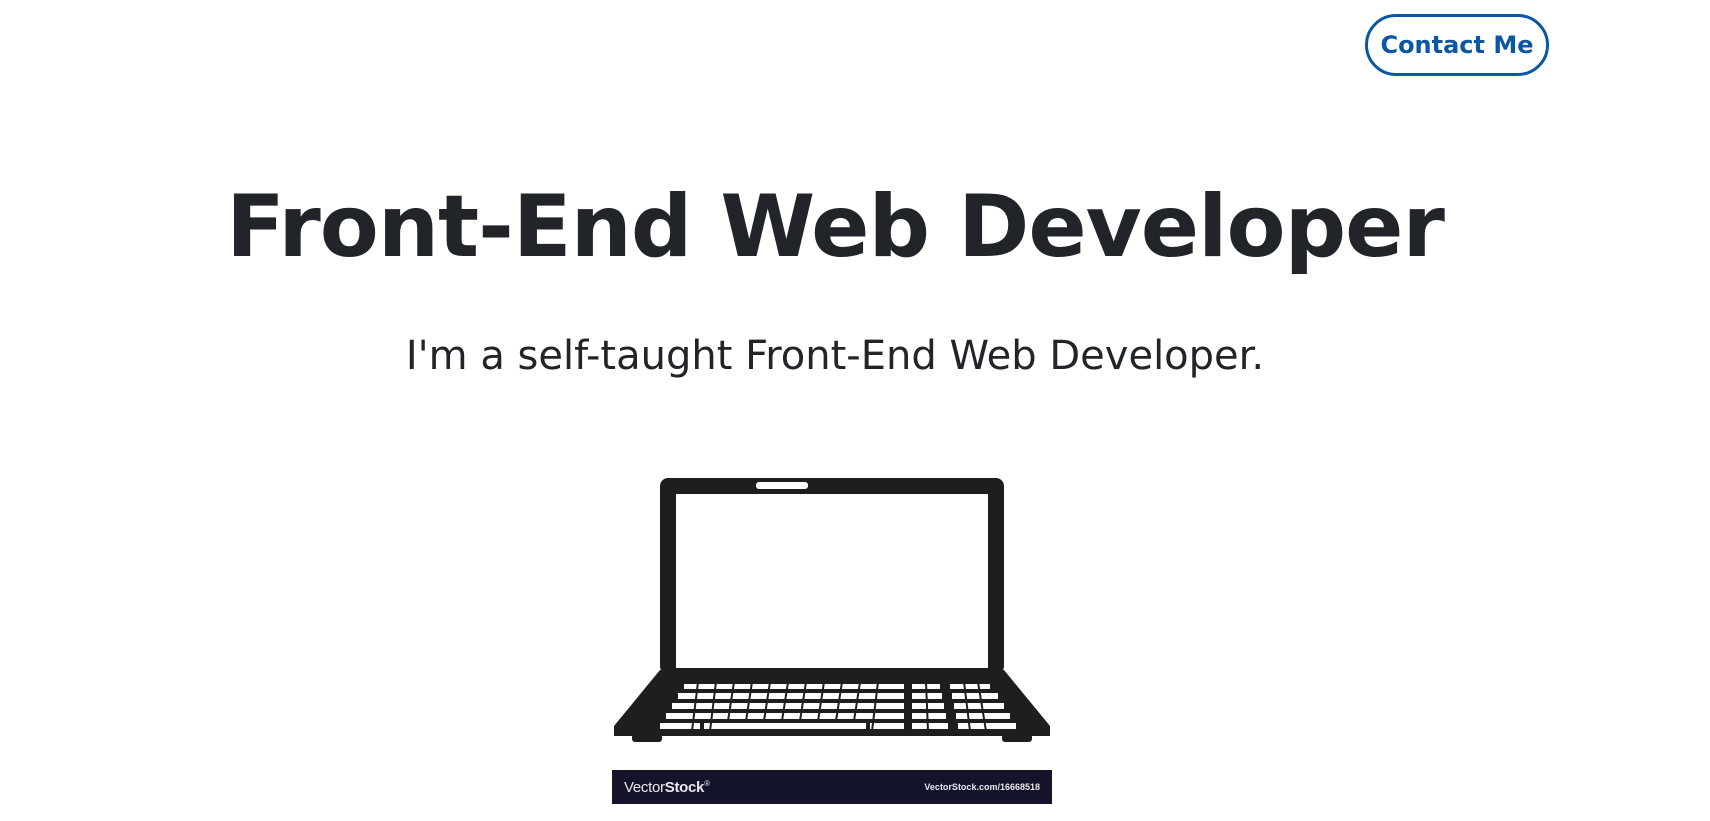 The width and height of the screenshot is (1710, 821). What do you see at coordinates (832, 610) in the screenshot?
I see `laptop-icon` at bounding box center [832, 610].